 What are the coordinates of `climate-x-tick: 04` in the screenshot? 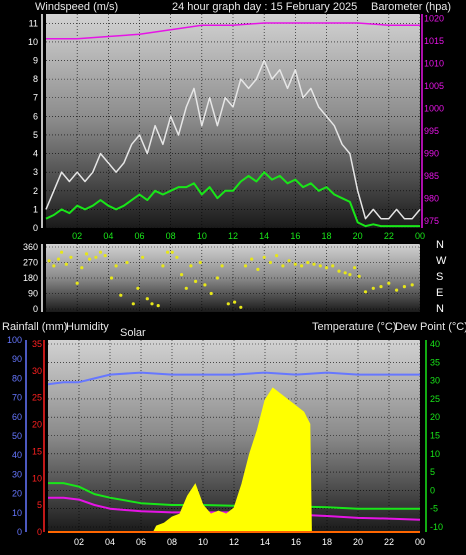 It's located at (110, 542).